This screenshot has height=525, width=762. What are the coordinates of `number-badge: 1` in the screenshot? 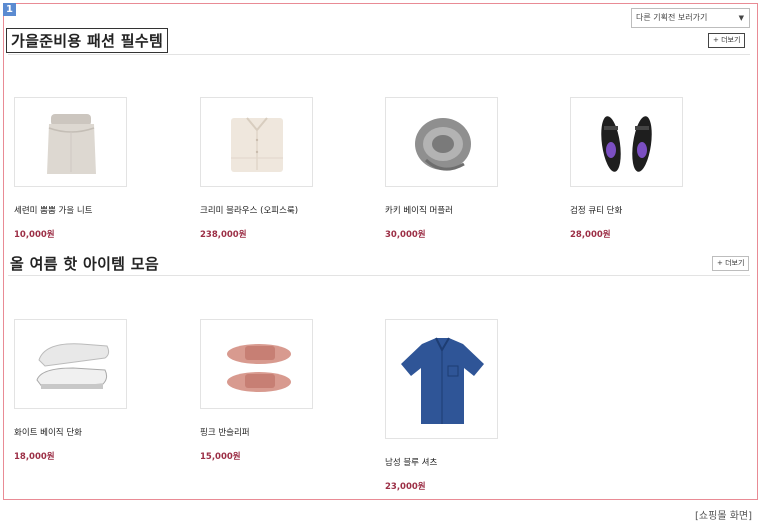 It's located at (9, 9).